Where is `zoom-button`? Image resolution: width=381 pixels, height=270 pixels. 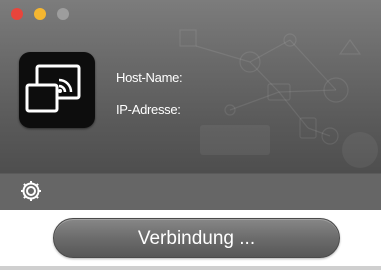
zoom-button is located at coordinates (63, 14).